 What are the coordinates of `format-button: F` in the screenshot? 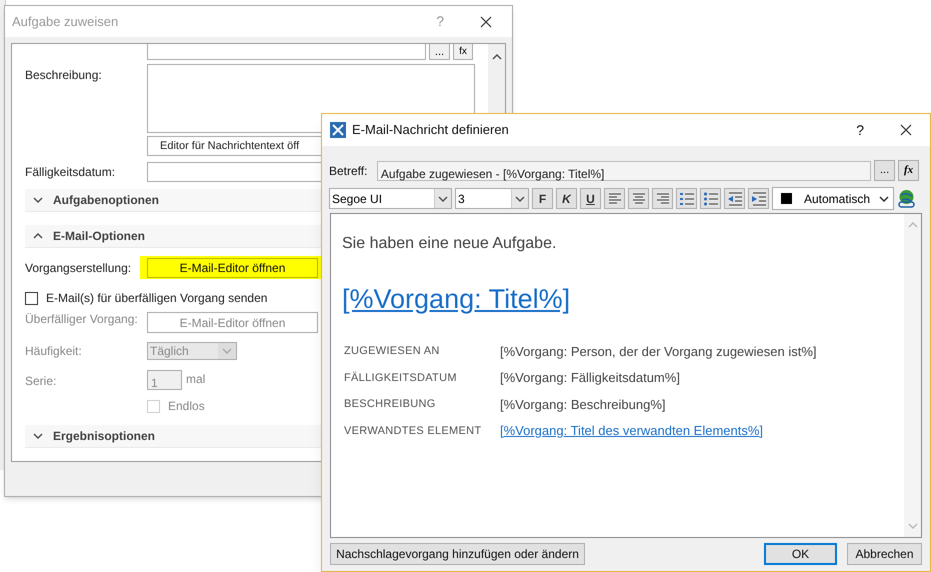 It's located at (542, 198).